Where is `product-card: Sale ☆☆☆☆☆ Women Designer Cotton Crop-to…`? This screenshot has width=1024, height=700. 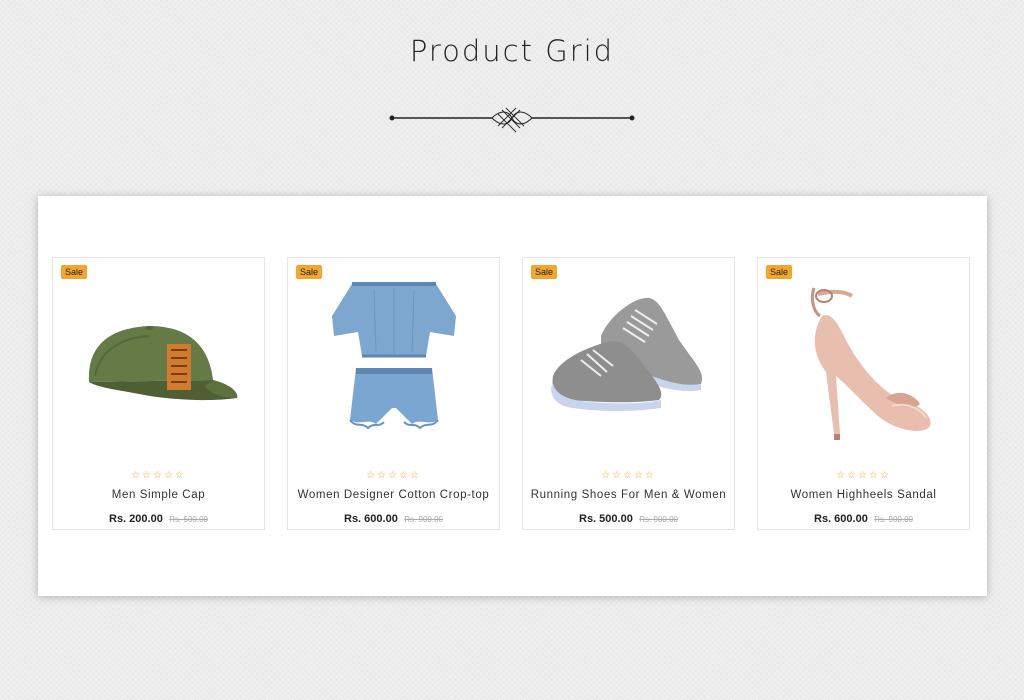
product-card: Sale ☆☆☆☆☆ Women Designer Cotton Crop-to… is located at coordinates (393, 393).